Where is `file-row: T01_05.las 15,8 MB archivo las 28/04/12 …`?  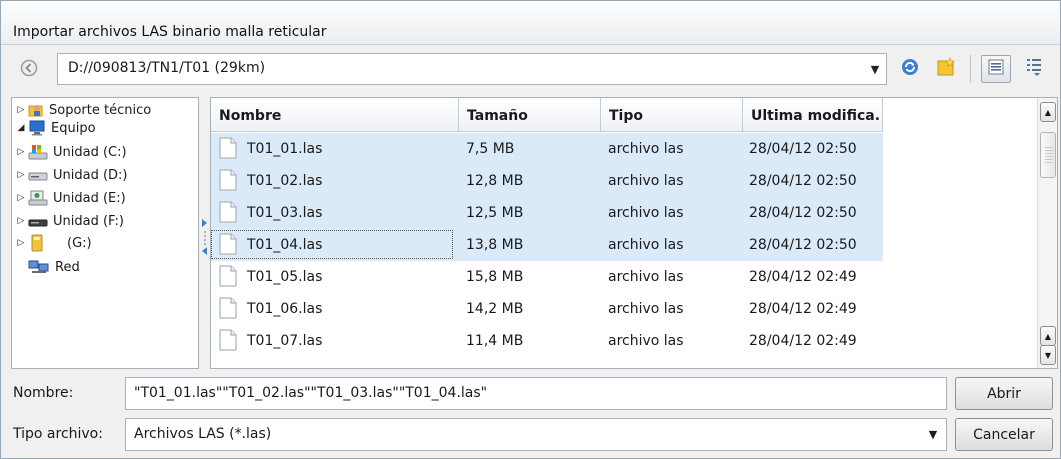 file-row: T01_05.las 15,8 MB archivo las 28/04/12 … is located at coordinates (547, 277).